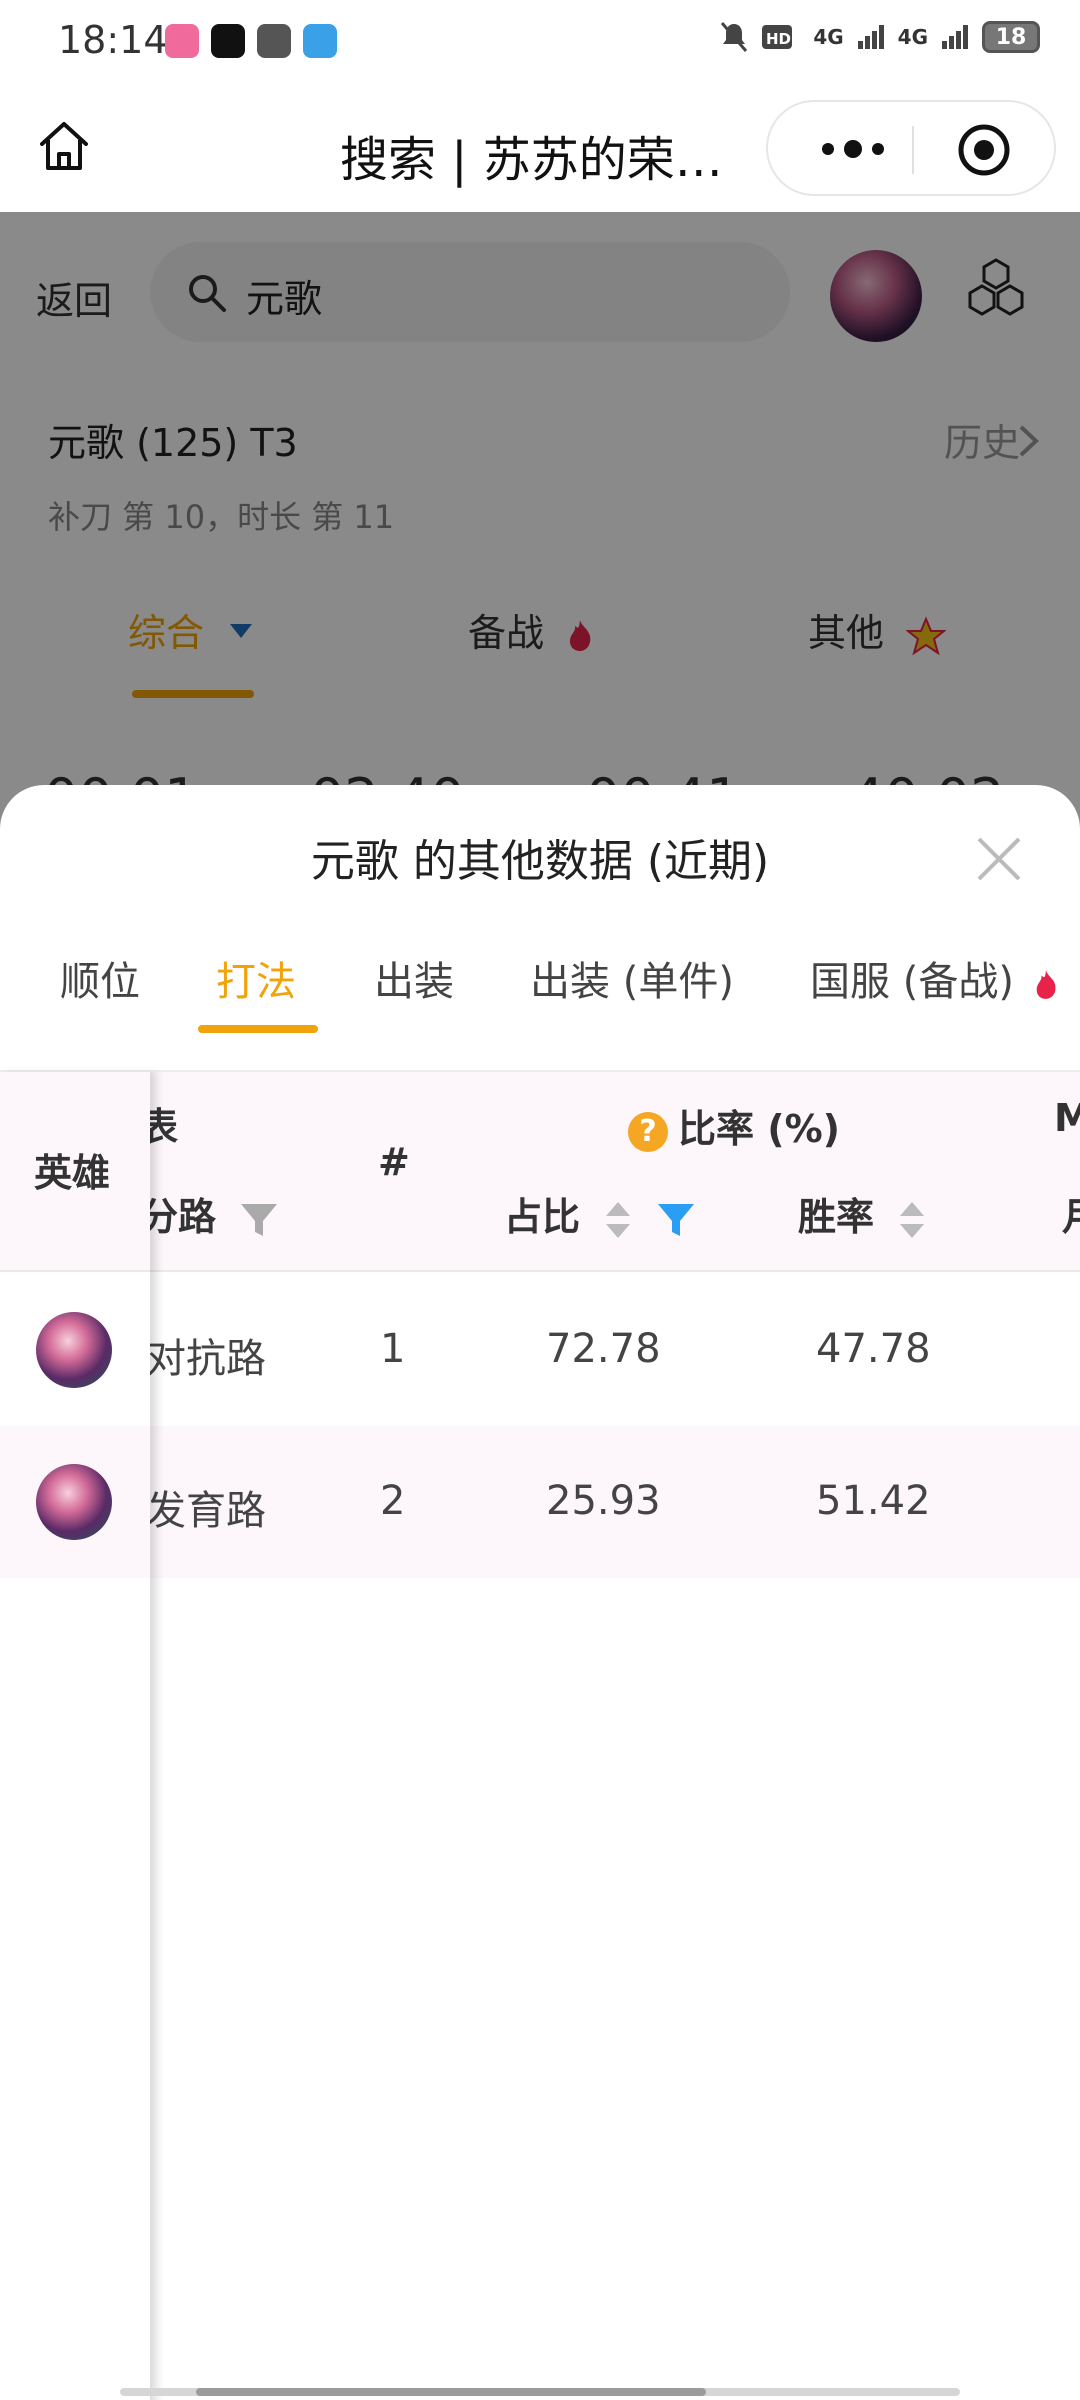  What do you see at coordinates (999, 859) in the screenshot?
I see `close-icon` at bounding box center [999, 859].